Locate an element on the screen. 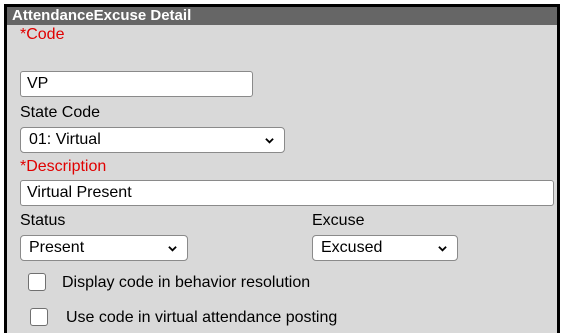  description-label: *Description is located at coordinates (63, 166).